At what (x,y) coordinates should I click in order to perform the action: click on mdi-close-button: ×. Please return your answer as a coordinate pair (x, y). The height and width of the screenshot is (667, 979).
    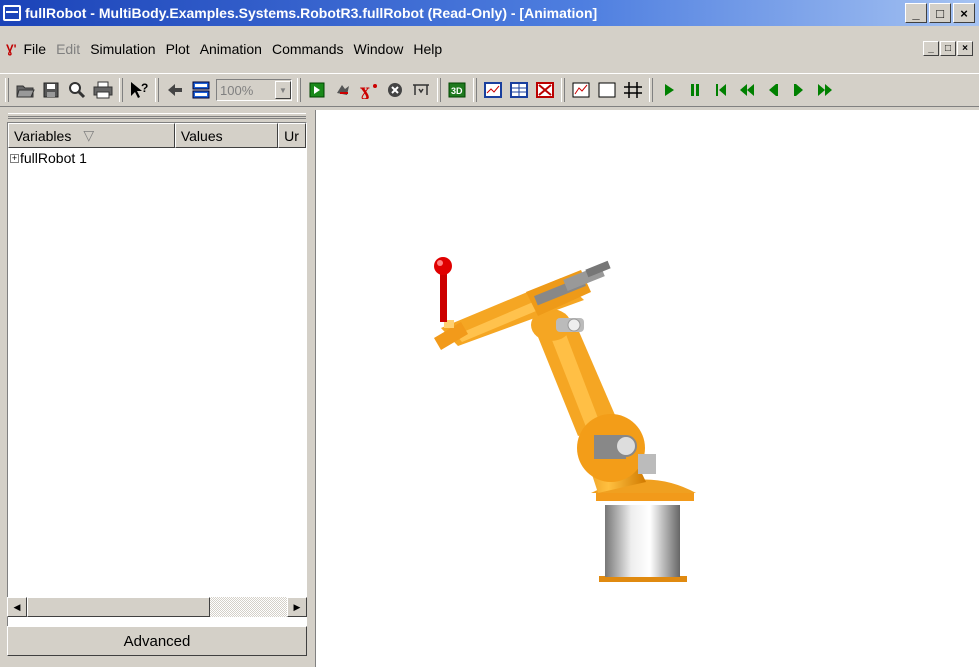
    Looking at the image, I should click on (965, 48).